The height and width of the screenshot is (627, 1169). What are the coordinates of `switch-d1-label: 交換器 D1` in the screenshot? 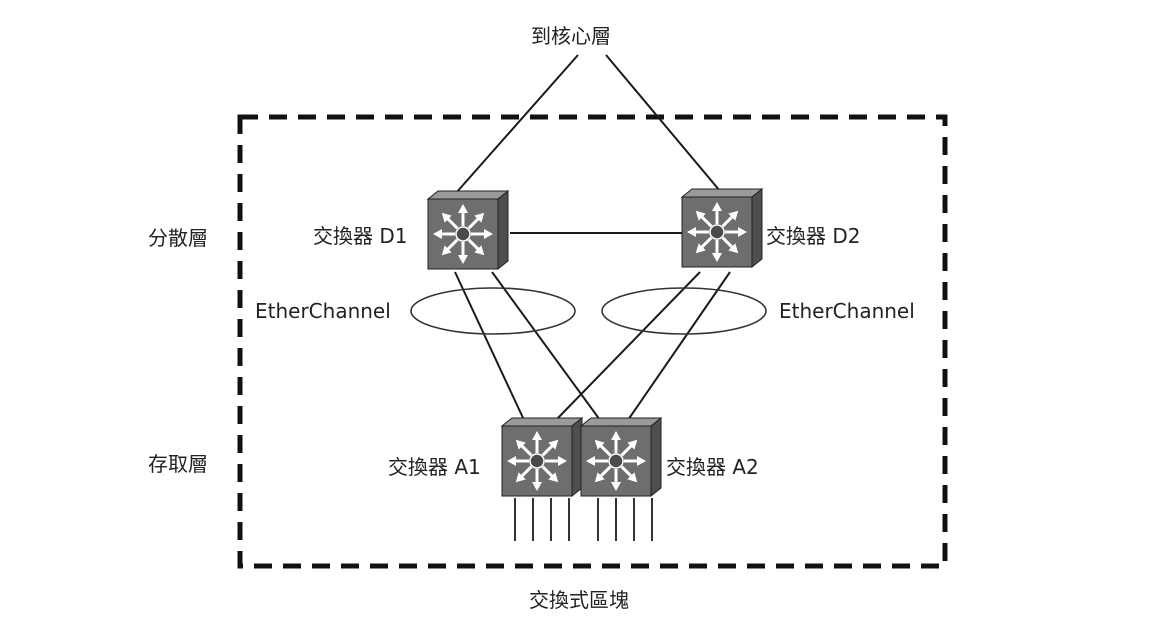 It's located at (360, 236).